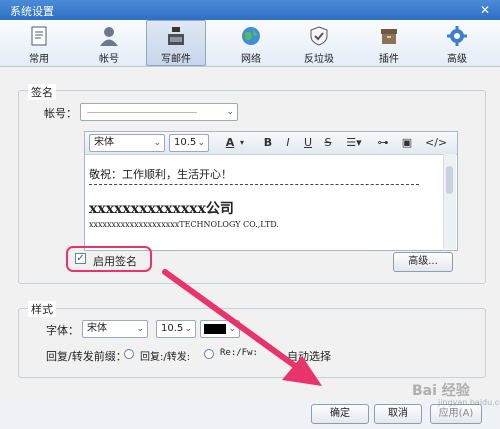 Image resolution: width=500 pixels, height=429 pixels. Describe the element at coordinates (328, 143) in the screenshot. I see `strikethrough-button: S` at that location.